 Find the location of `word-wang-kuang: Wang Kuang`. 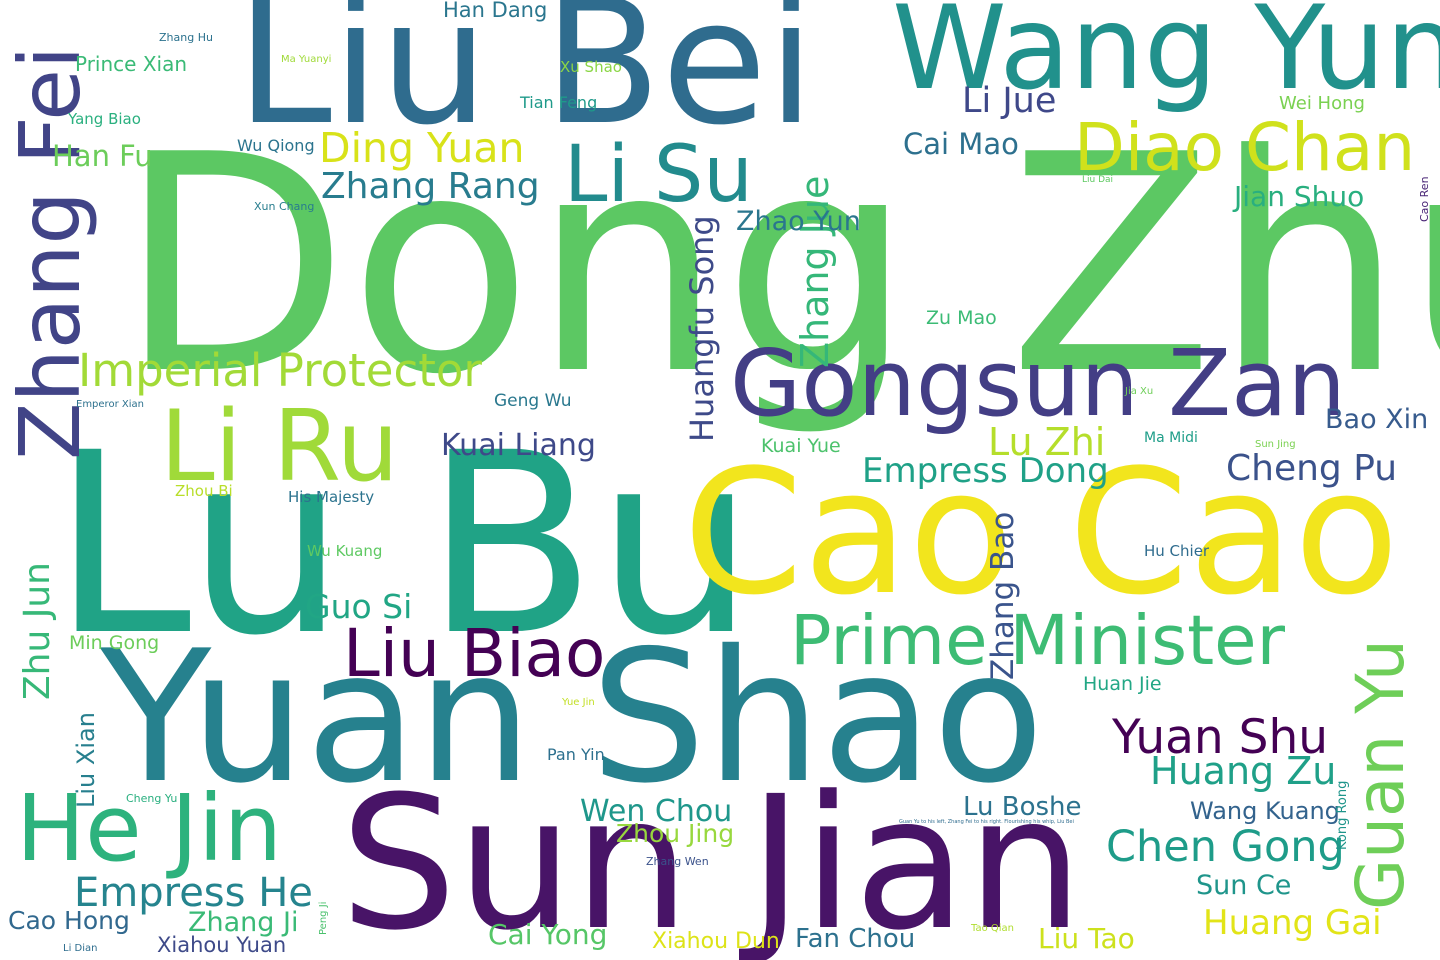

word-wang-kuang: Wang Kuang is located at coordinates (1265, 811).